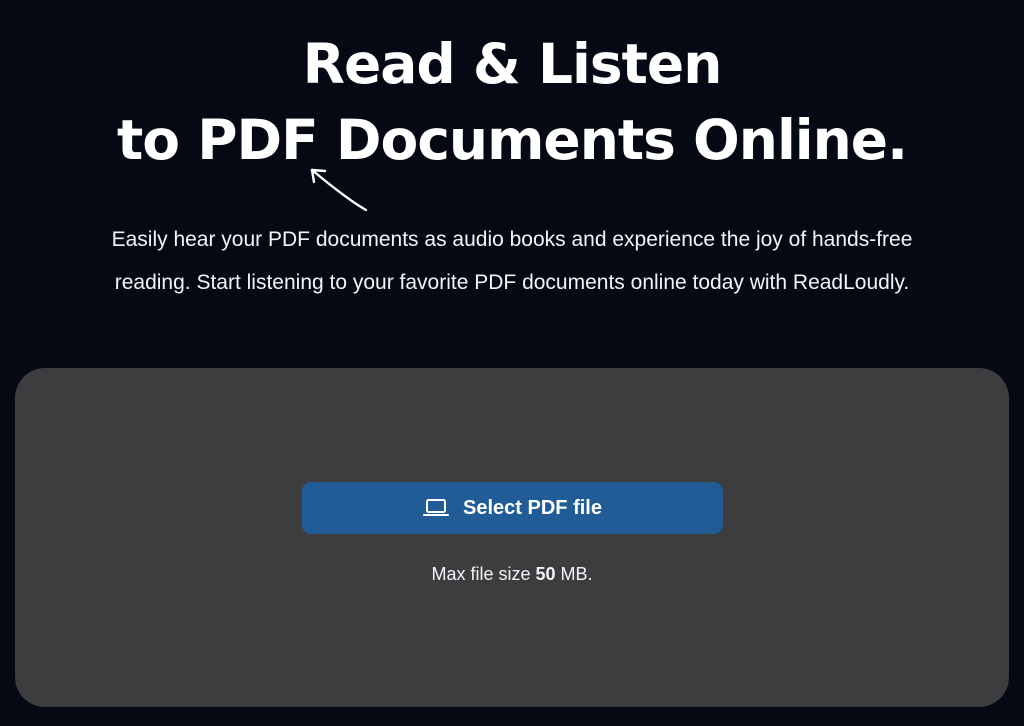  What do you see at coordinates (339, 190) in the screenshot?
I see `arrow-doodle-icon` at bounding box center [339, 190].